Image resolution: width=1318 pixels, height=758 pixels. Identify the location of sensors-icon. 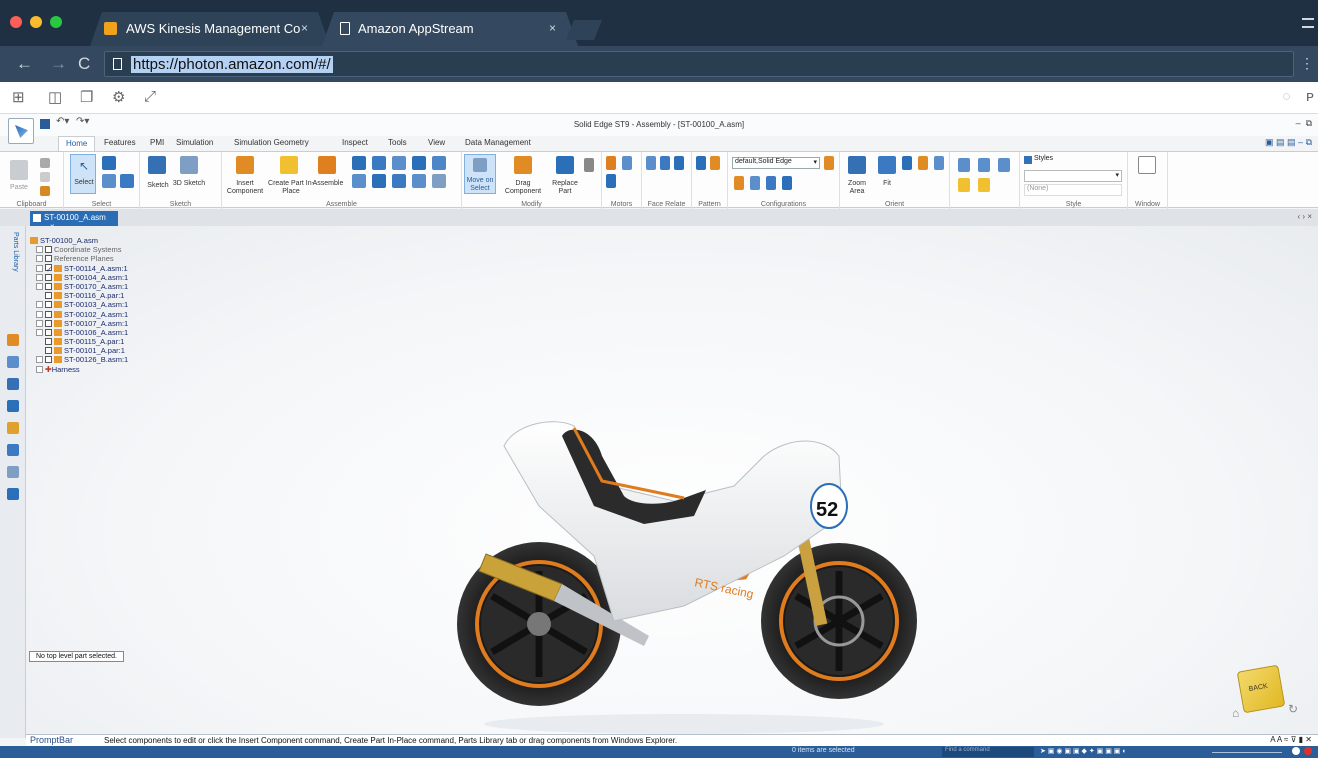
(13, 384).